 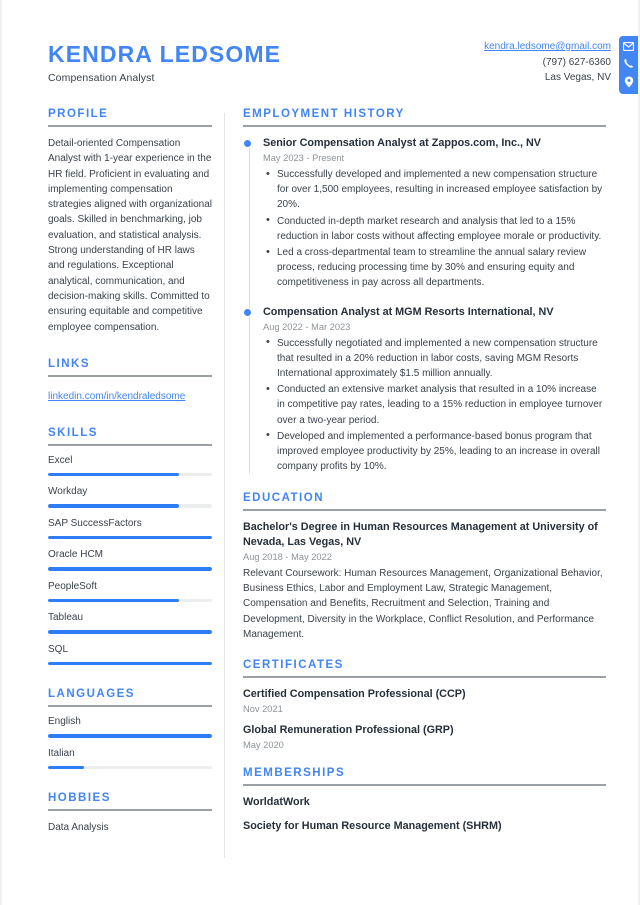 I want to click on phone-text: (797) 627-6360, so click(x=576, y=62).